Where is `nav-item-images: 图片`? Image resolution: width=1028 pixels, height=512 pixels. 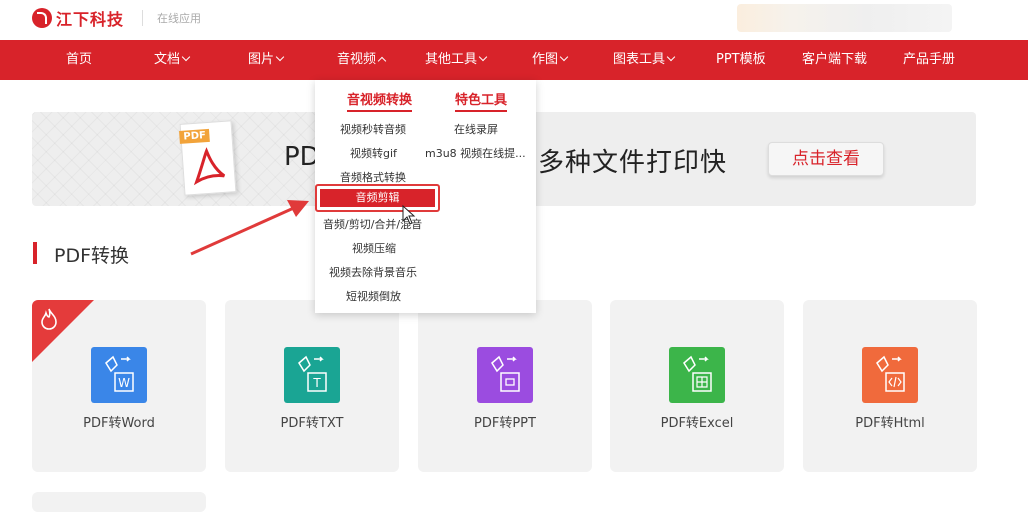
nav-item-images: 图片 is located at coordinates (266, 60).